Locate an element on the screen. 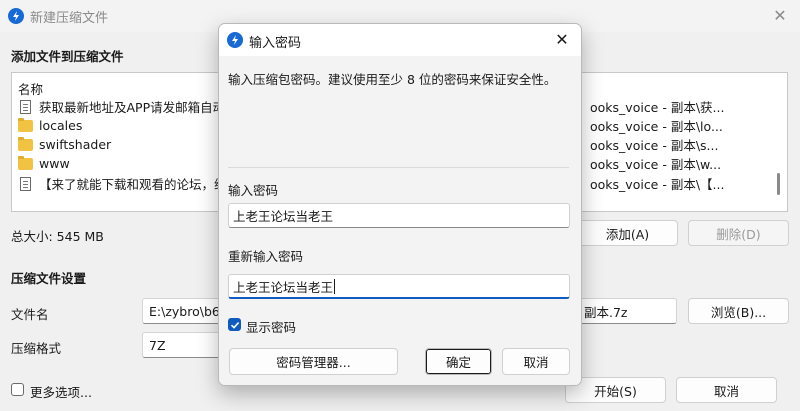 Image resolution: width=800 pixels, height=411 pixels. filename-input-suffix: 副本.7z is located at coordinates (627, 311).